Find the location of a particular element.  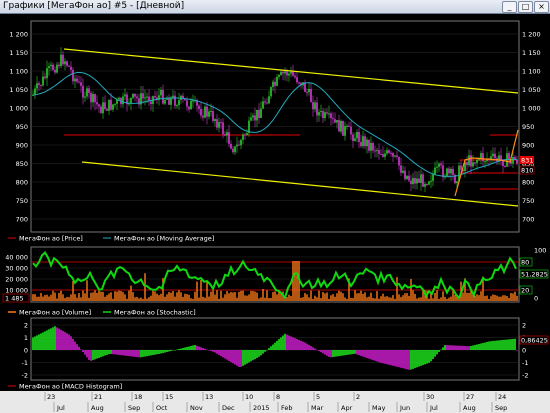

price-ytick-right: 1 000 is located at coordinates (531, 108).